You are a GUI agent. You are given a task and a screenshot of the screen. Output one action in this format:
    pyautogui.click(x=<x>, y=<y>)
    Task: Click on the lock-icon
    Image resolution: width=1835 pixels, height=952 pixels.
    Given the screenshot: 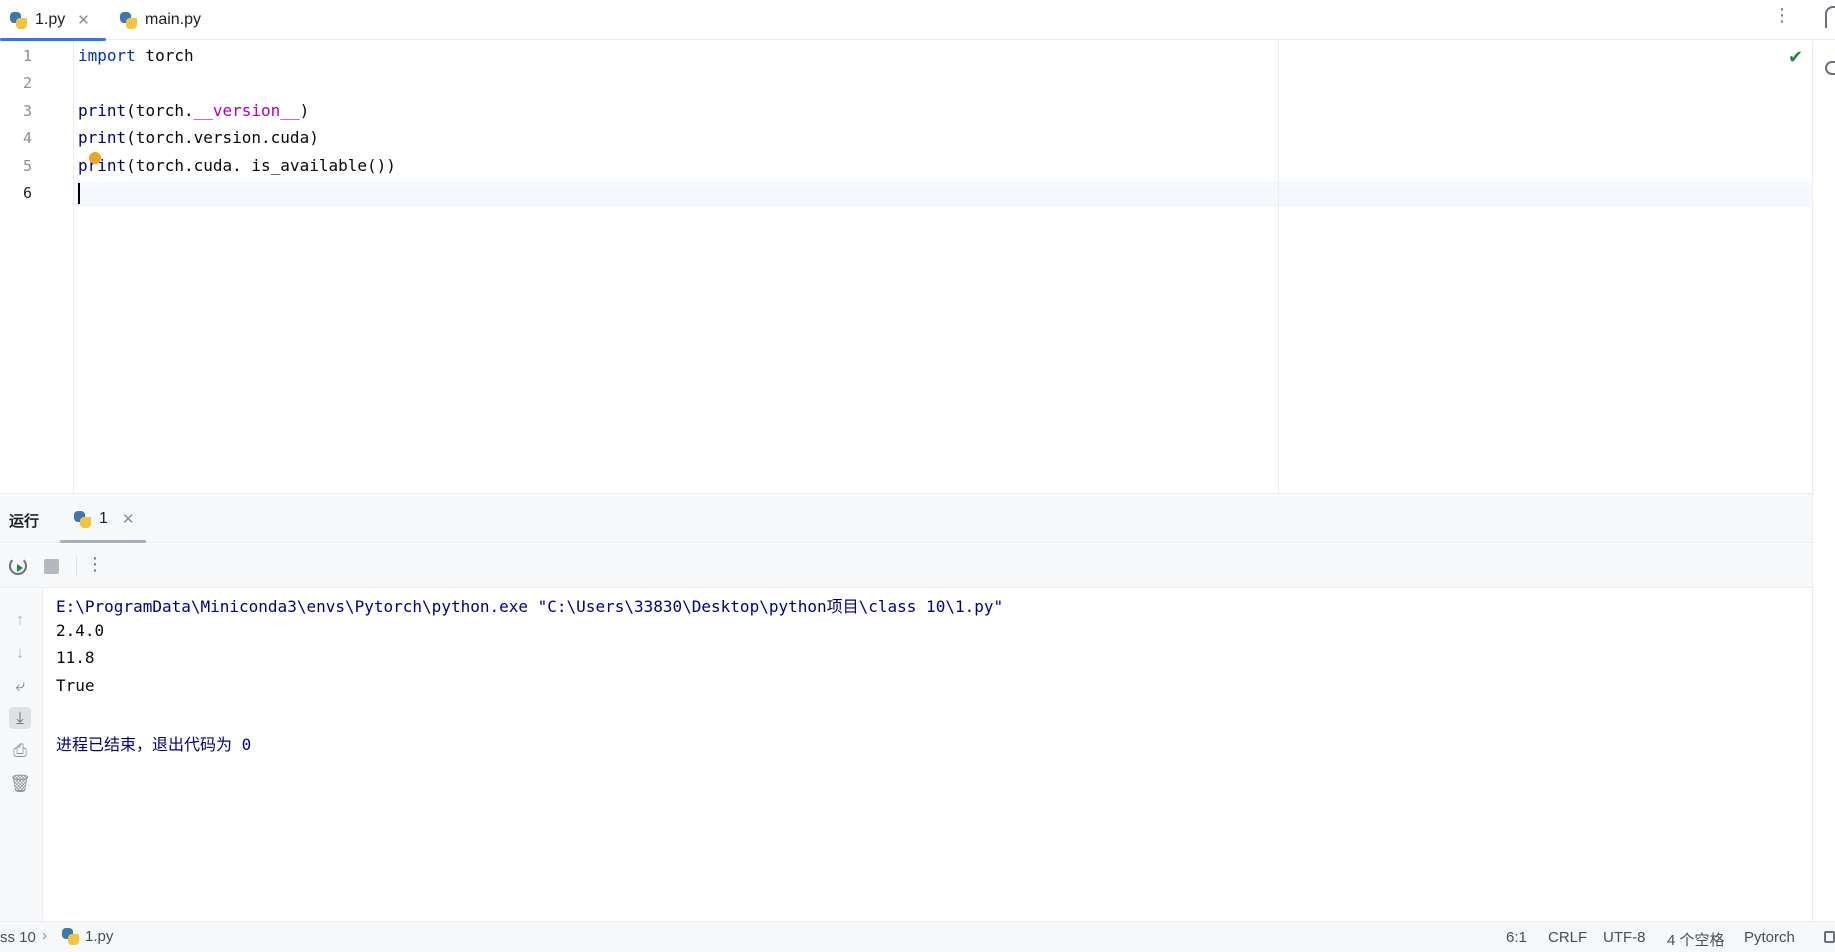 What is the action you would take?
    pyautogui.click(x=1829, y=937)
    